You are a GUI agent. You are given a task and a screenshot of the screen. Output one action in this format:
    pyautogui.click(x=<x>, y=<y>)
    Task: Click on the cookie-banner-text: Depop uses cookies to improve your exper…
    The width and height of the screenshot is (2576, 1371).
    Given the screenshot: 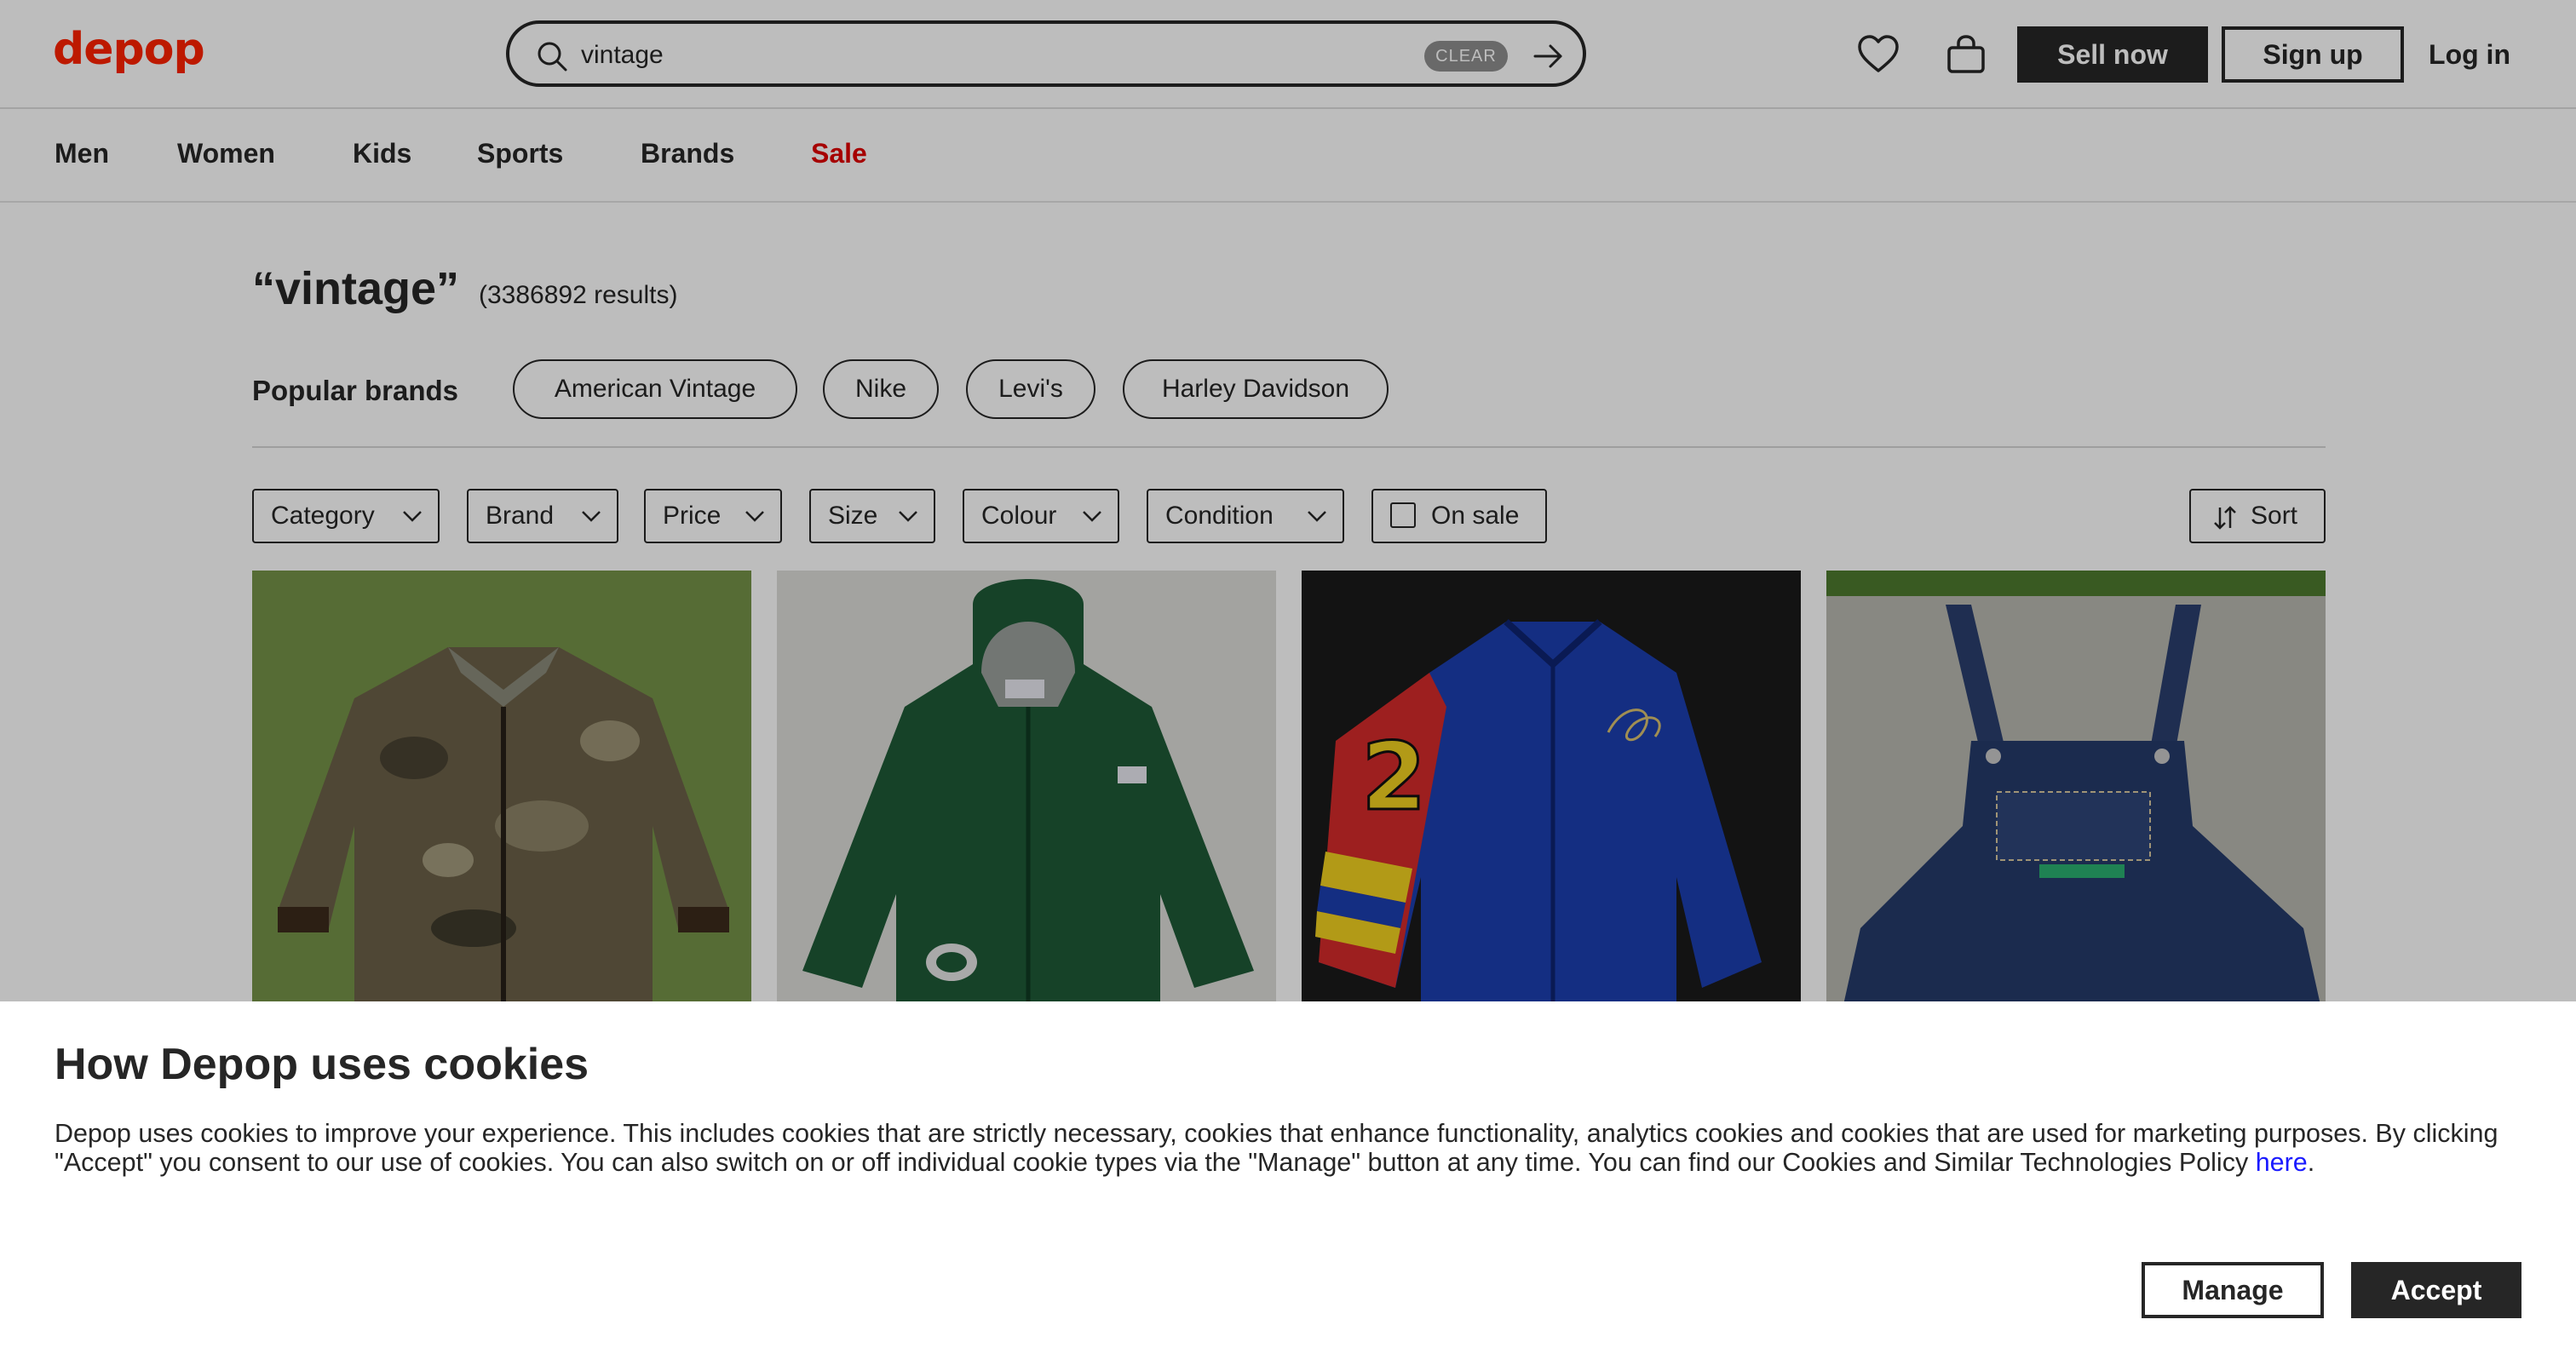 What is the action you would take?
    pyautogui.click(x=1277, y=1148)
    